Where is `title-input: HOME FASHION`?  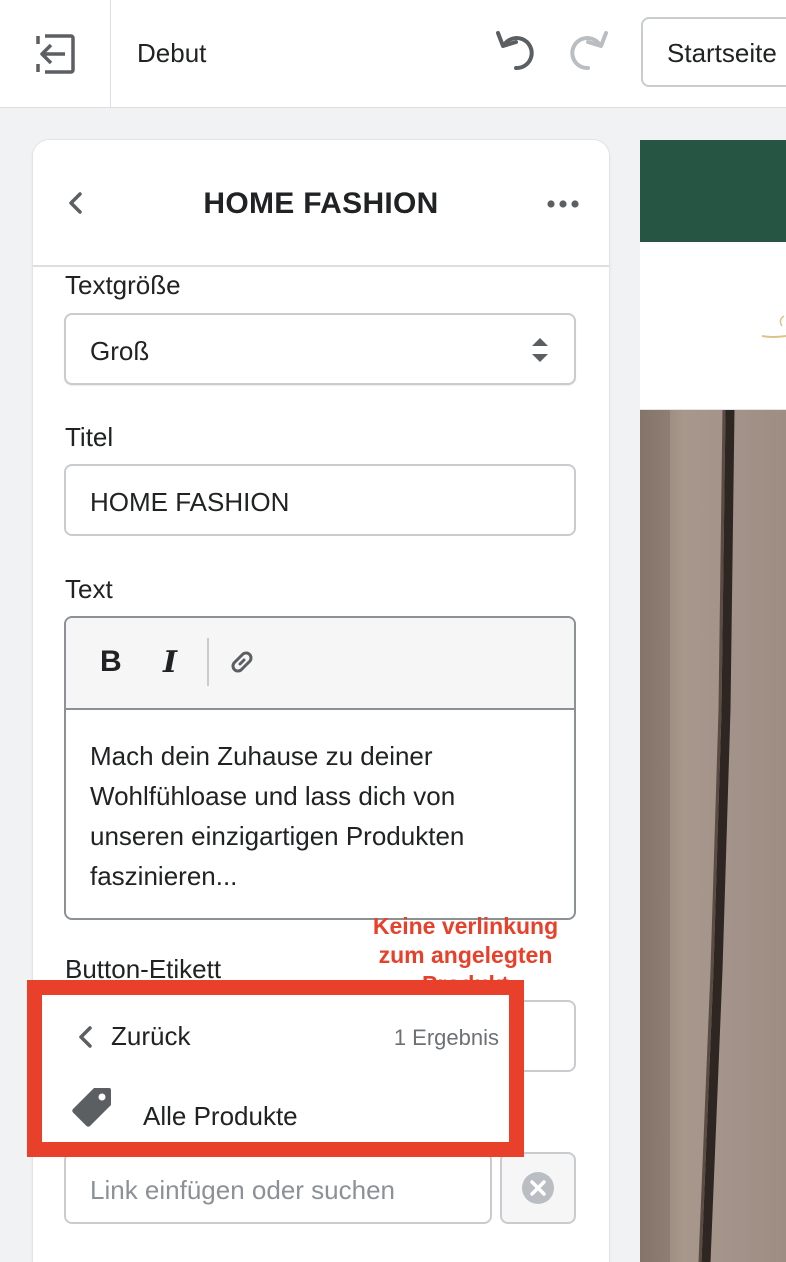
title-input: HOME FASHION is located at coordinates (320, 500).